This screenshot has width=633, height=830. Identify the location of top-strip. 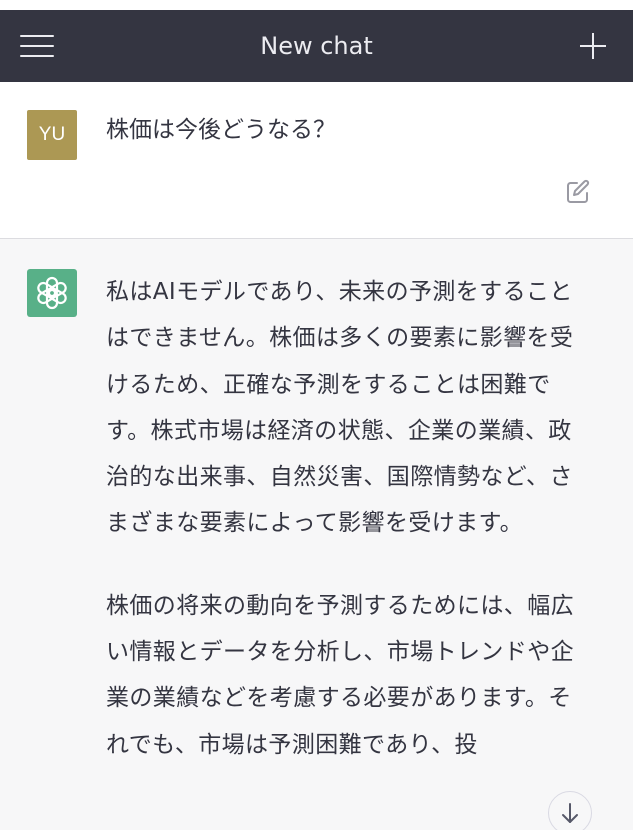
(316, 5).